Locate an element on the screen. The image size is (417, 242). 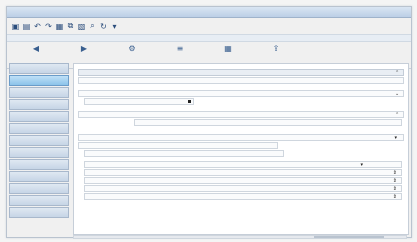
forward-icon: ▶ is located at coordinates (84, 48).